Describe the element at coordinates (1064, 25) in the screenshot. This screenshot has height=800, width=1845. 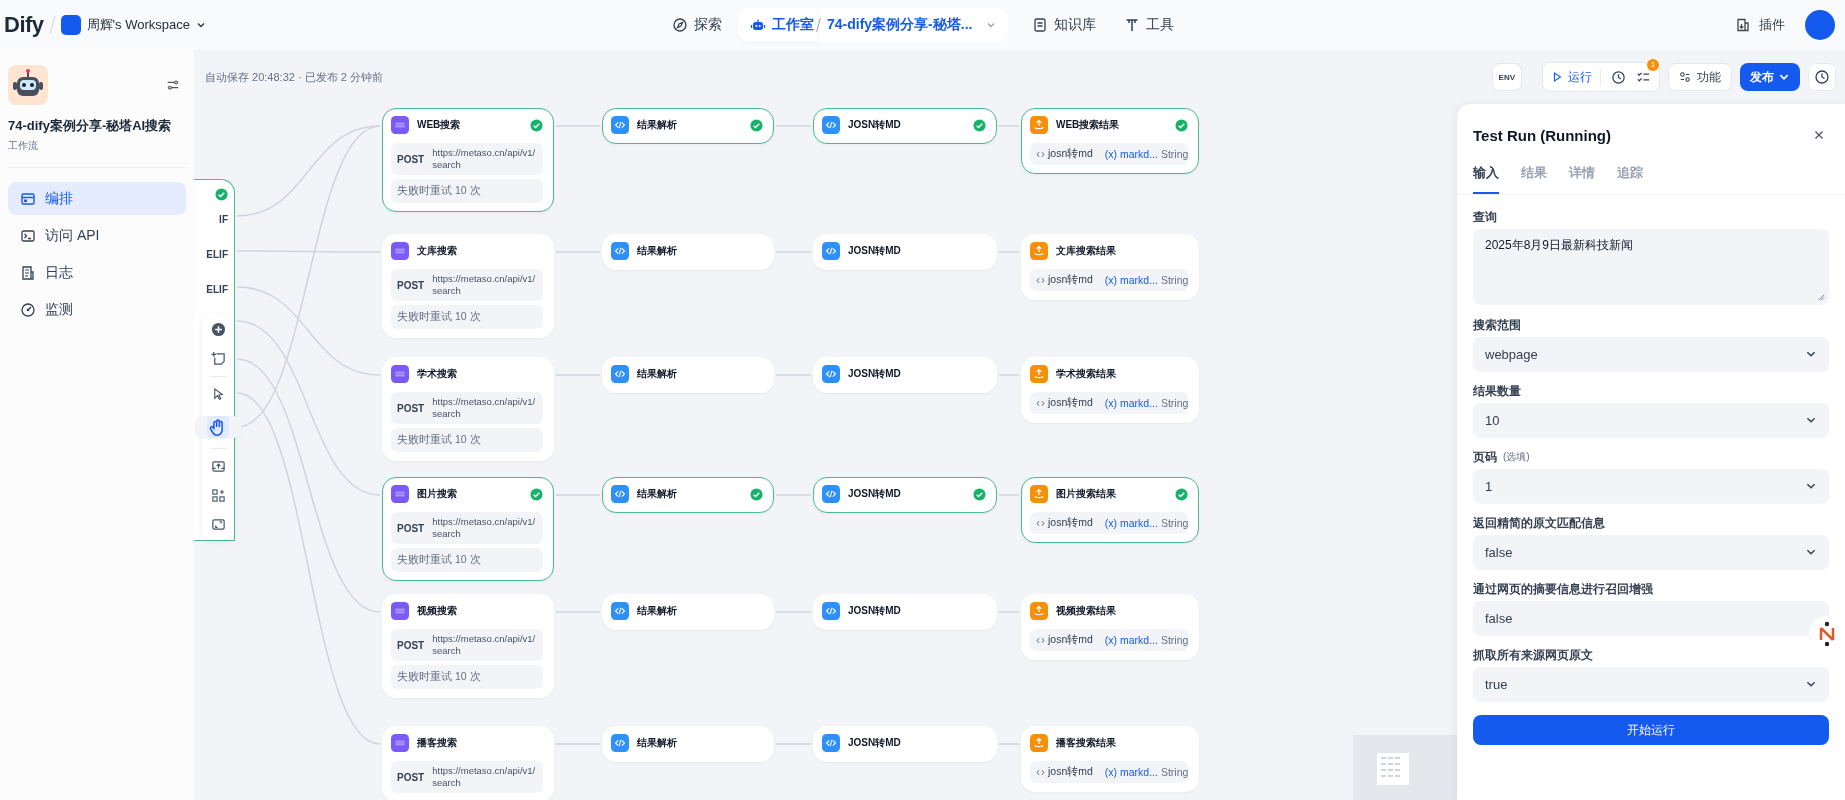
I see `nav-tab: 知识库` at that location.